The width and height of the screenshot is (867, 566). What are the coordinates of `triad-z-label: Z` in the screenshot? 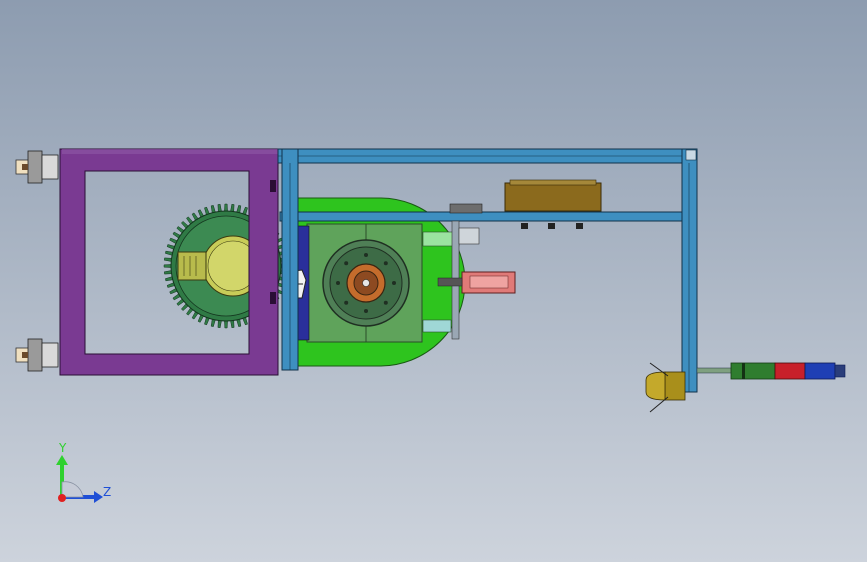 It's located at (107, 492).